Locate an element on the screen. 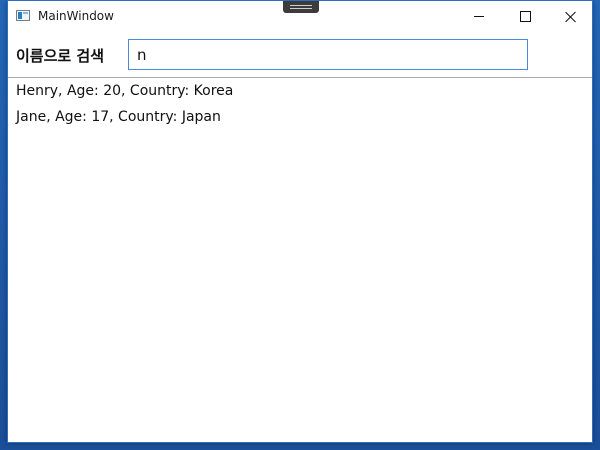 Image resolution: width=600 pixels, height=450 pixels. title-bar: MainWindow is located at coordinates (300, 16).